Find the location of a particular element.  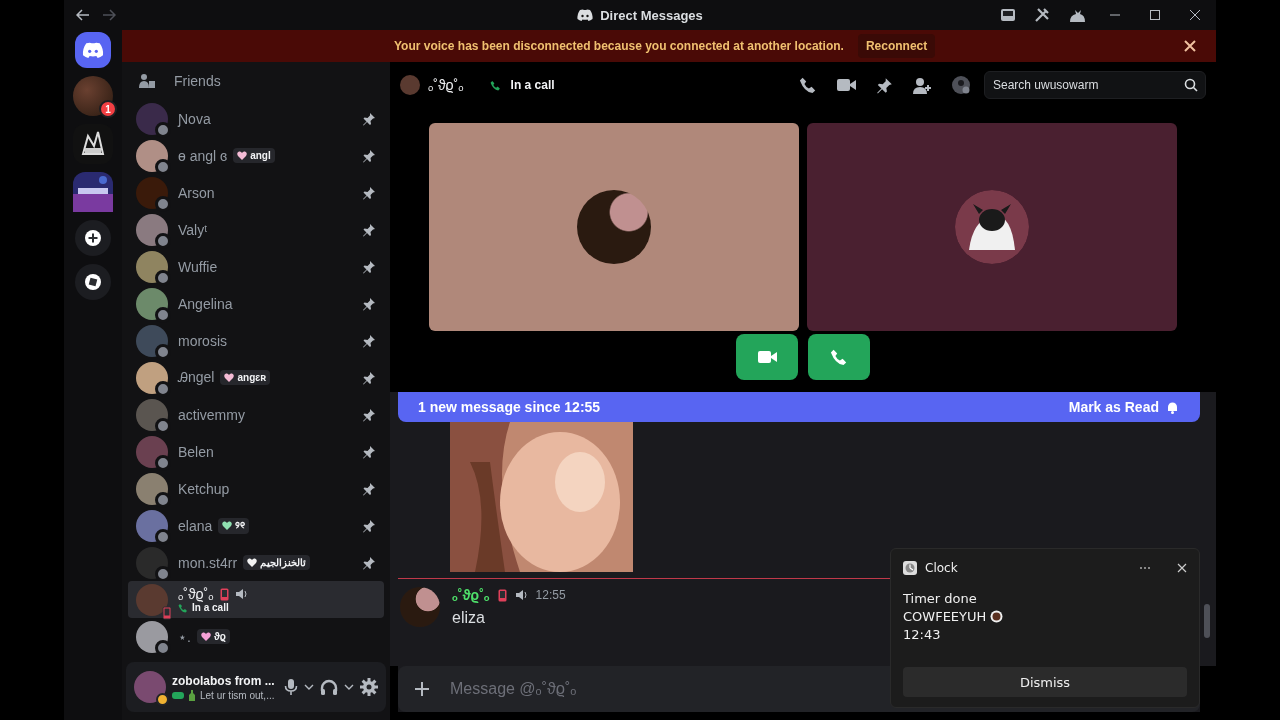

add-server-button is located at coordinates (93, 238).